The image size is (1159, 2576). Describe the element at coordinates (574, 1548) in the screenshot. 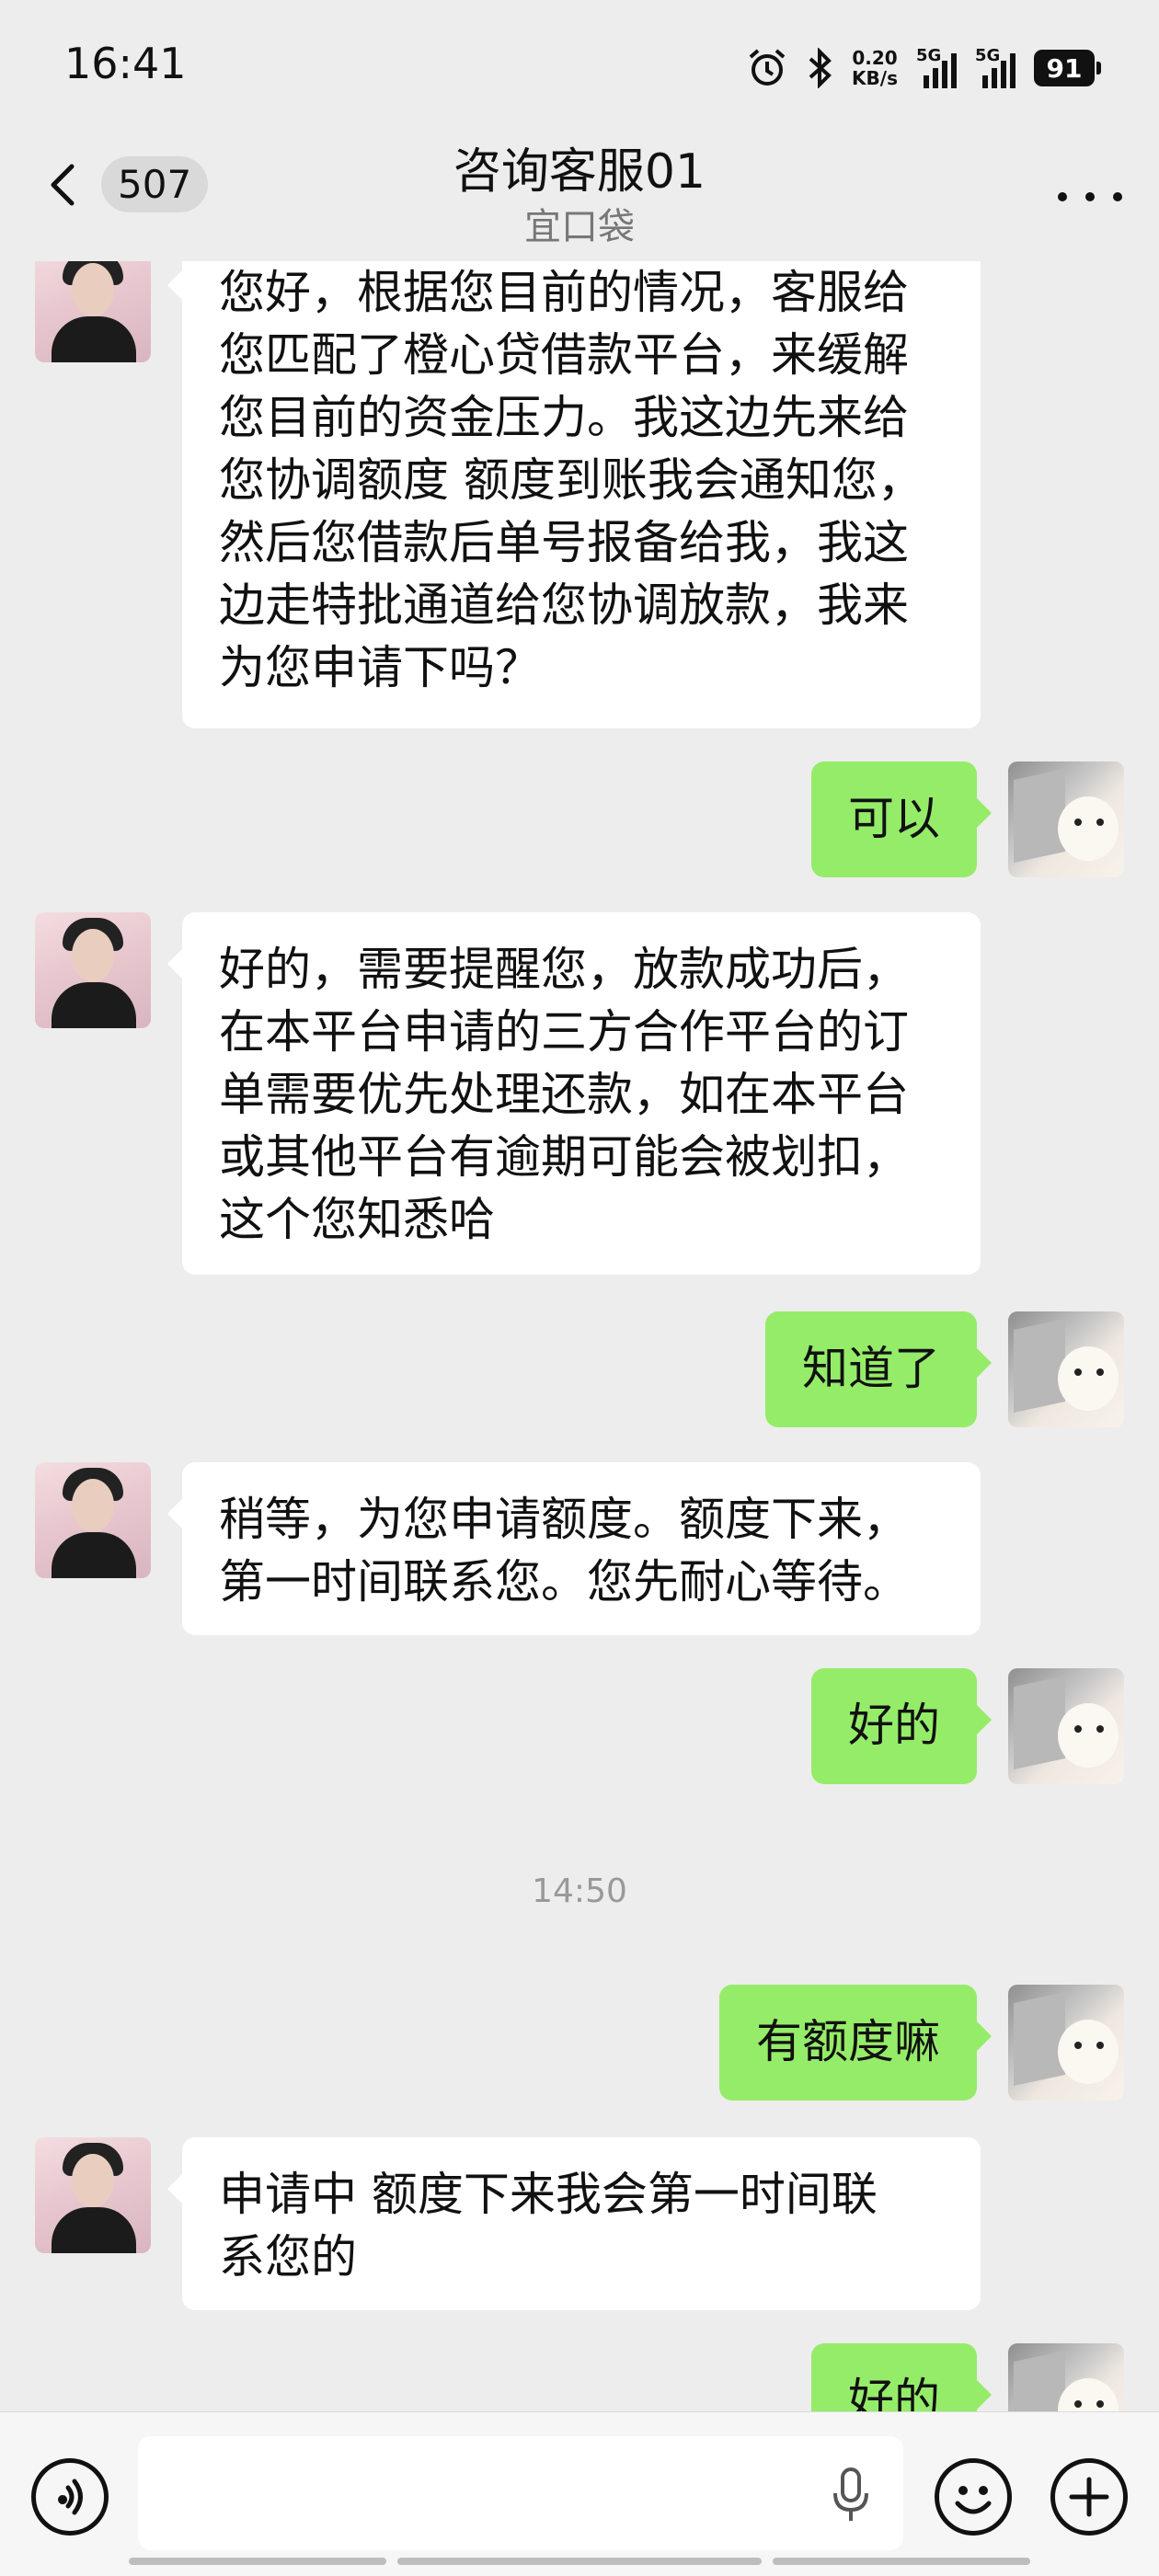

I see `message-bubble: 稍等，为您申请额度。额度下来， 第一时间联系您。您先耐心等待。` at that location.